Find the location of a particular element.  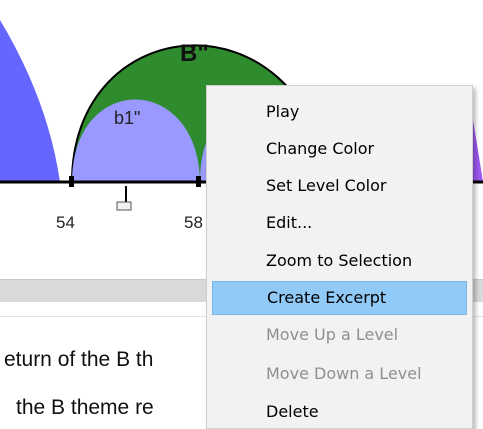

tick-label-58: 58 is located at coordinates (193, 222).